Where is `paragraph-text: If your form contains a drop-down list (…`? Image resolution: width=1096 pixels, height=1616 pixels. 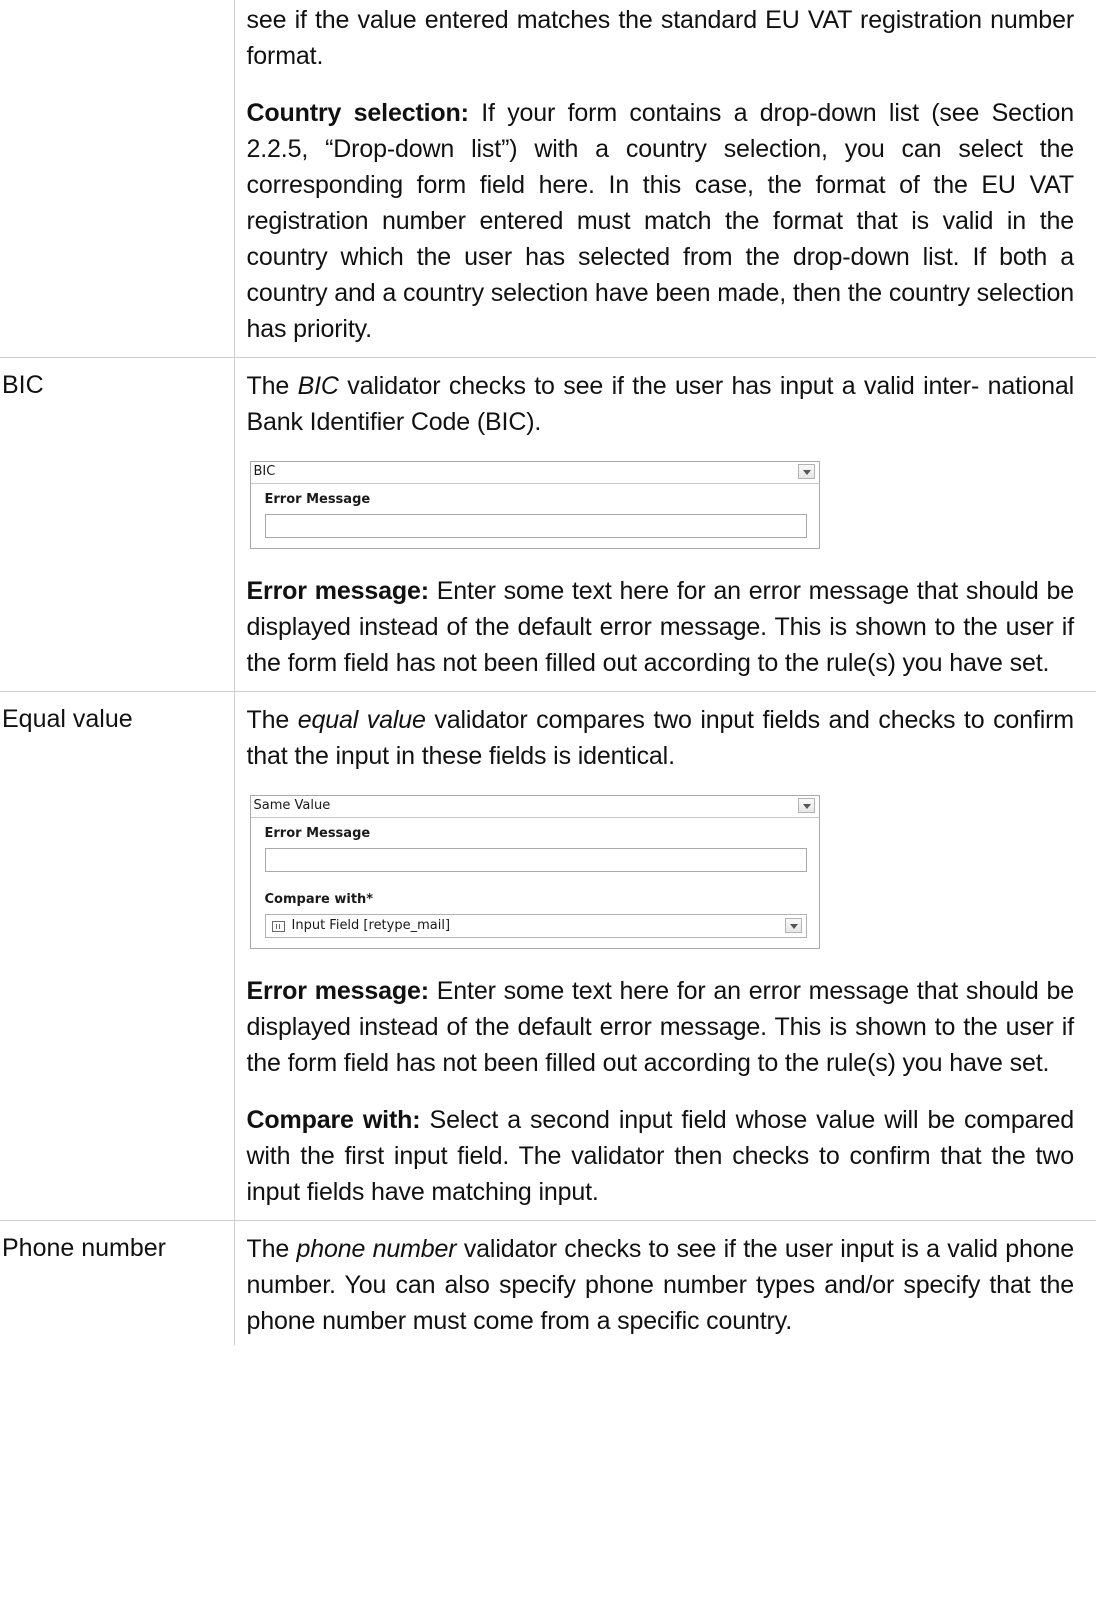
paragraph-text: If your form contains a drop-down list (… is located at coordinates (660, 221).